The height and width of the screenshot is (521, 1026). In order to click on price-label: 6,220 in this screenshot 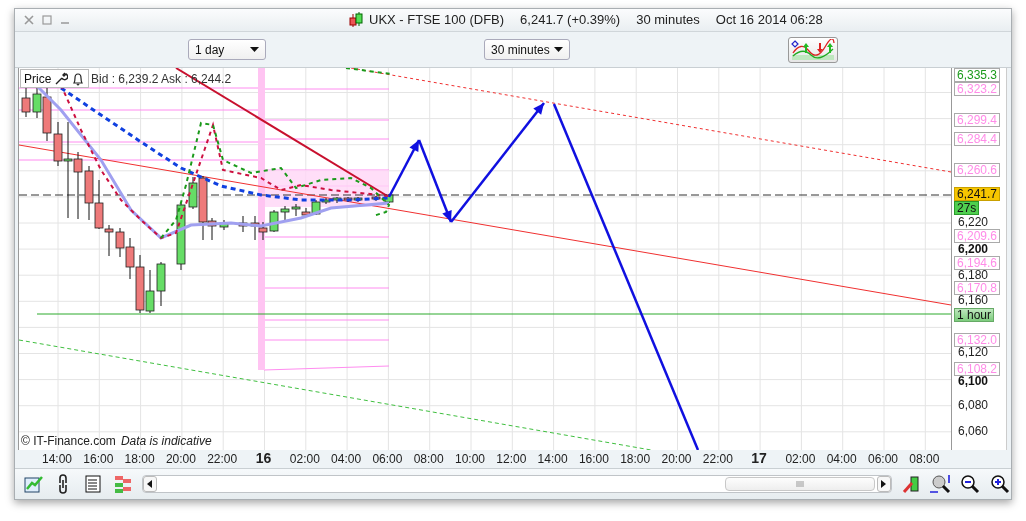, I will do `click(973, 222)`.